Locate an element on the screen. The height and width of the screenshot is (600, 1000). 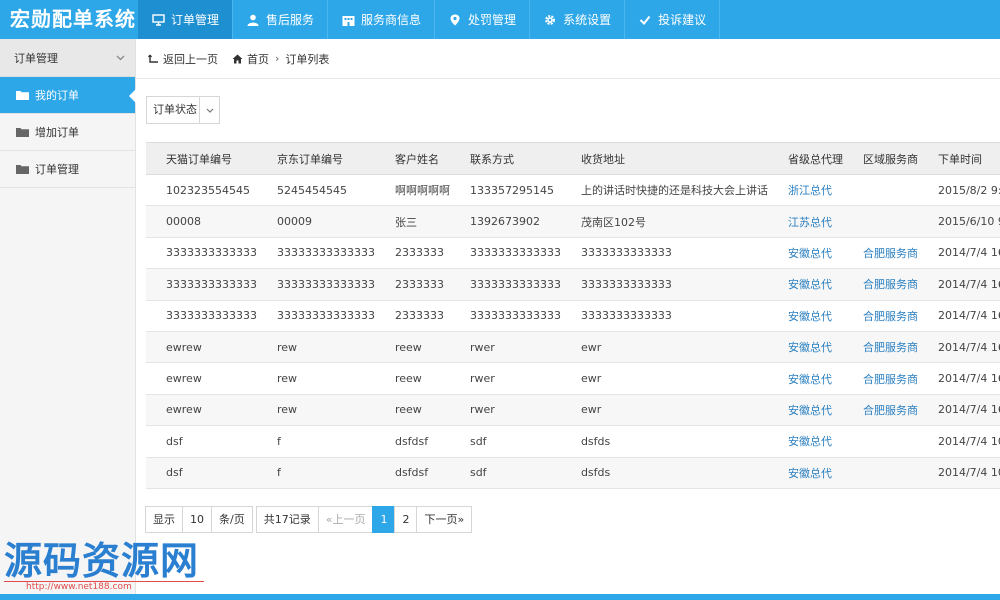
table-cell-link: 江苏总代 is located at coordinates (805, 221).